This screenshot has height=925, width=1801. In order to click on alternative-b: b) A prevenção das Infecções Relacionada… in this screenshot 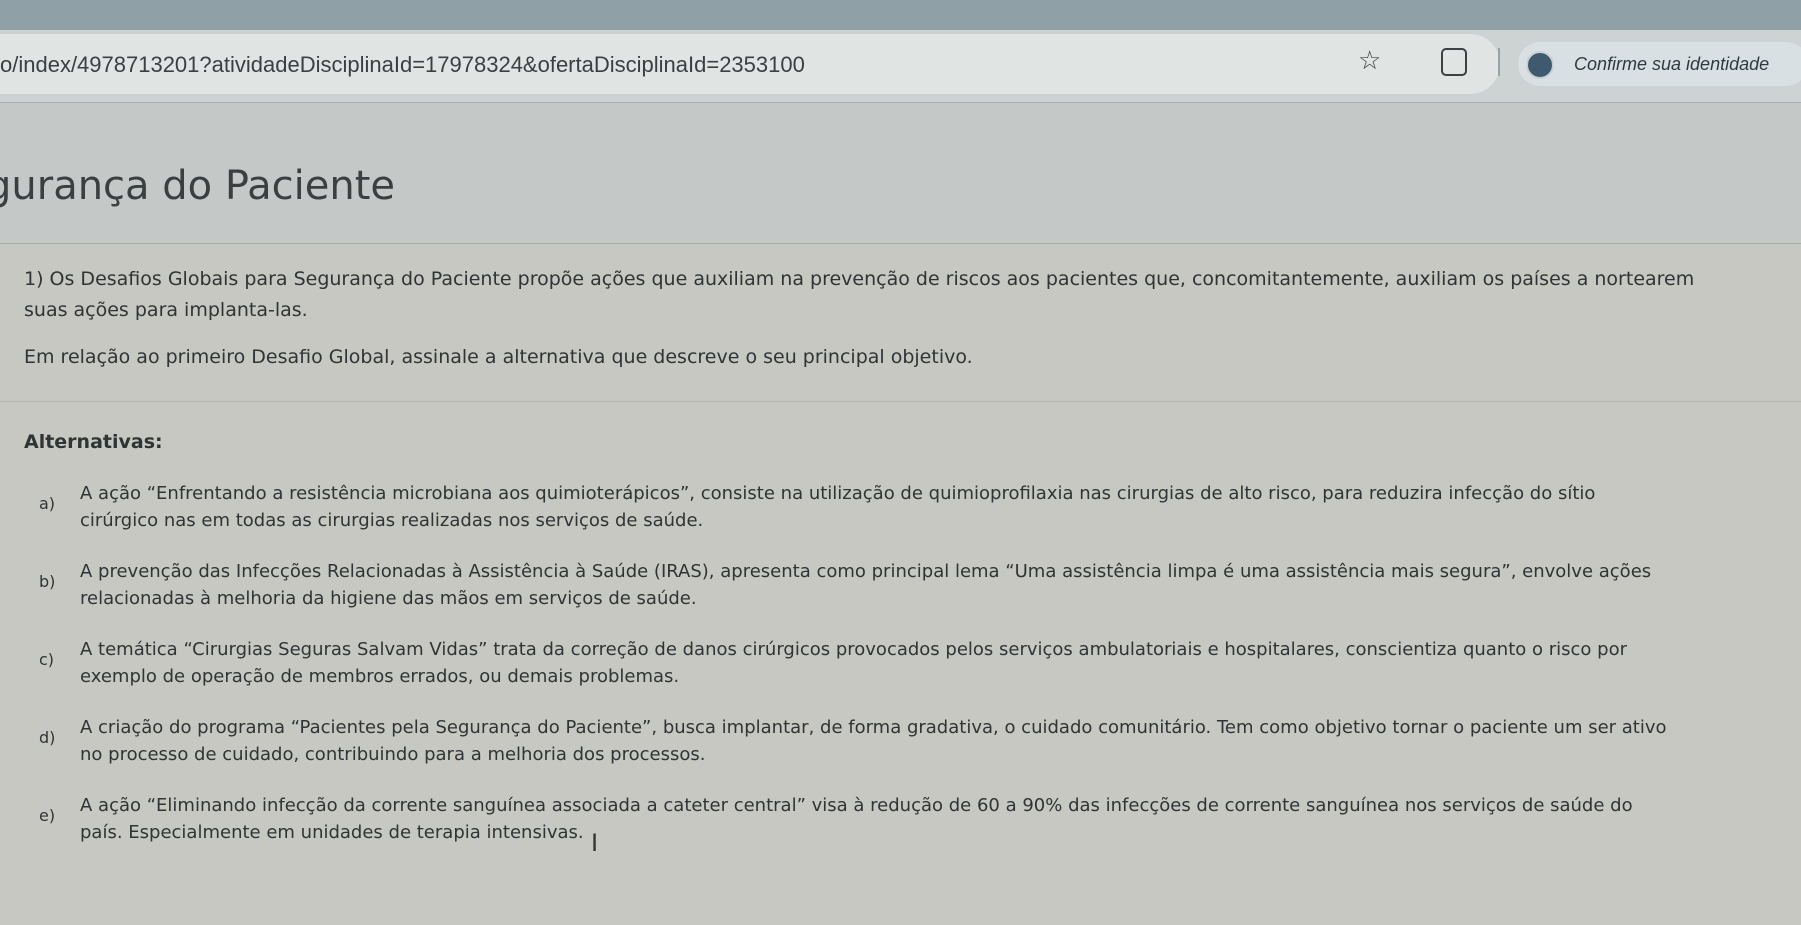, I will do `click(912, 597)`.